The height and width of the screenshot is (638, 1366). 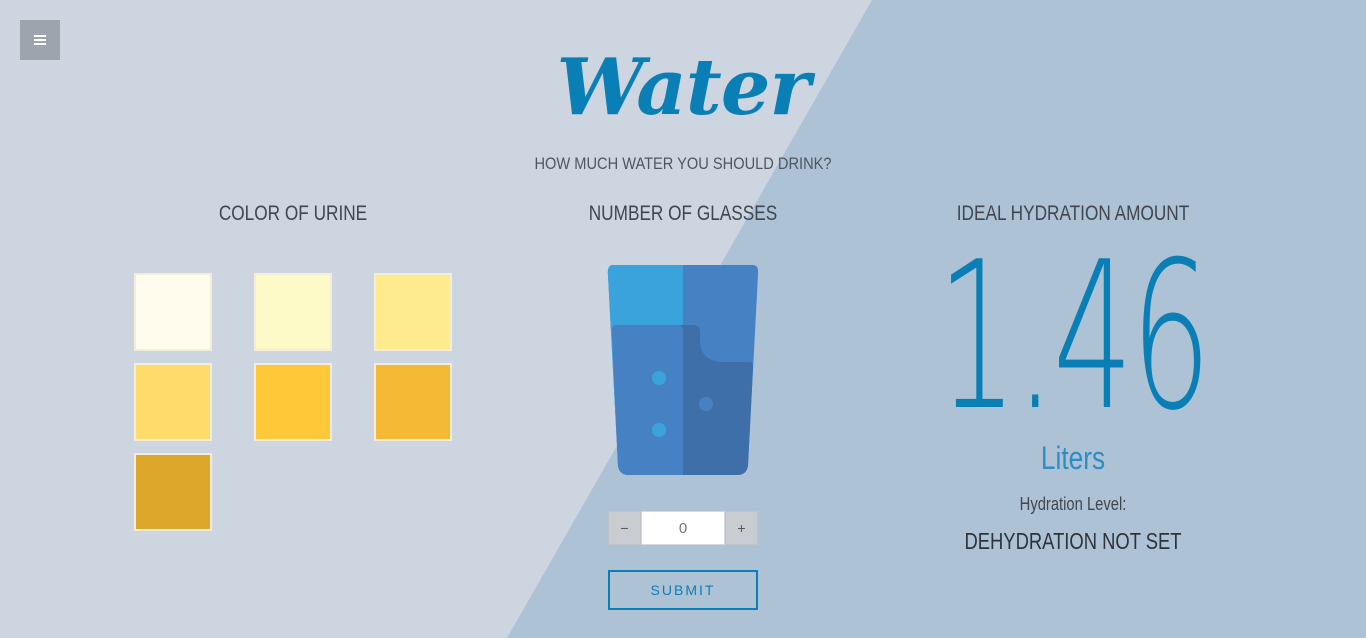 I want to click on glasses-stepper: − +, so click(x=683, y=528).